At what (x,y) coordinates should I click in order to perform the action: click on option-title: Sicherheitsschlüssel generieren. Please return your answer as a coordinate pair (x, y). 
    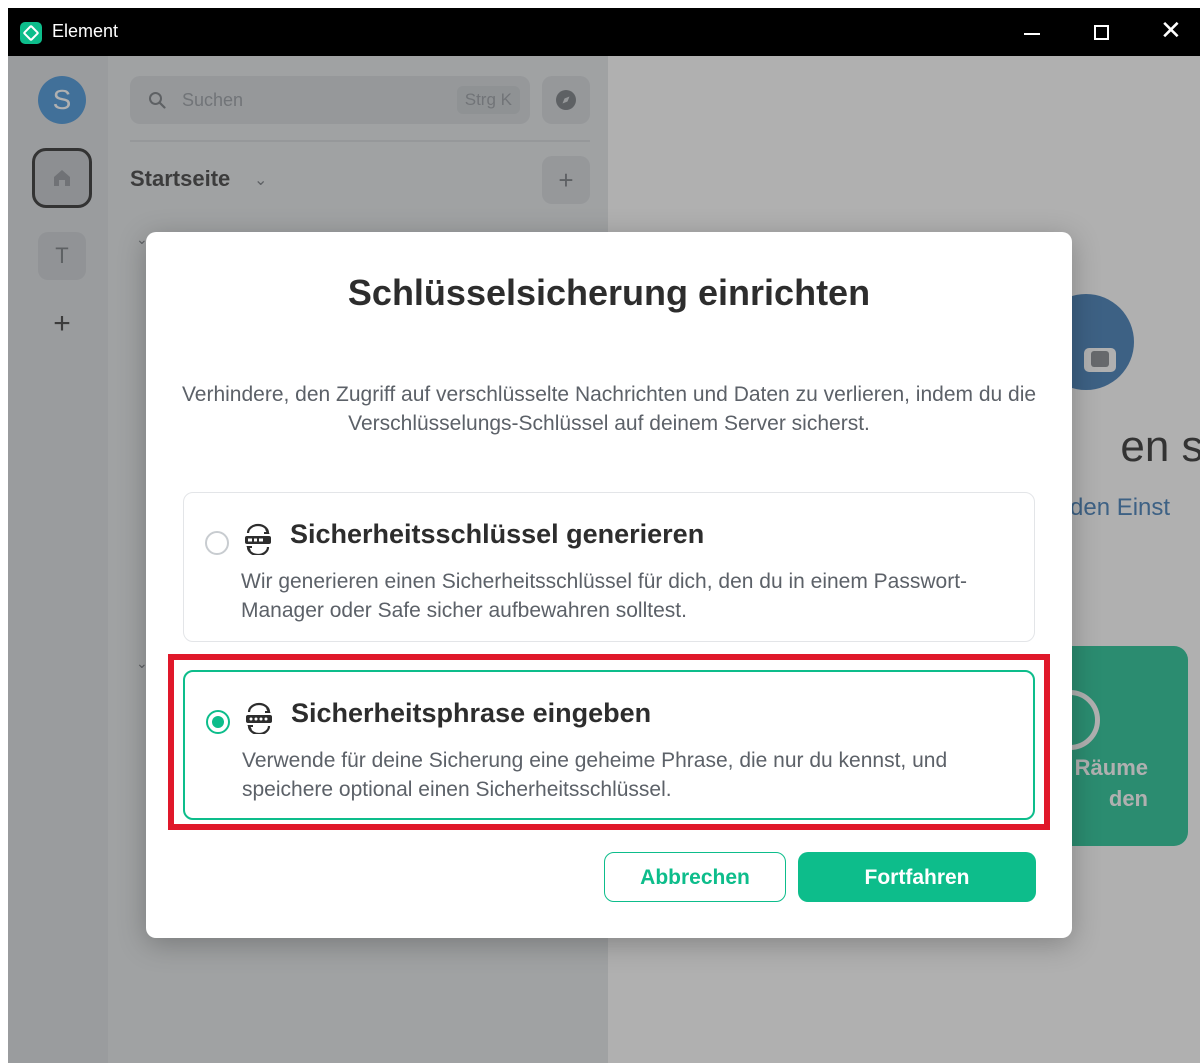
    Looking at the image, I should click on (497, 534).